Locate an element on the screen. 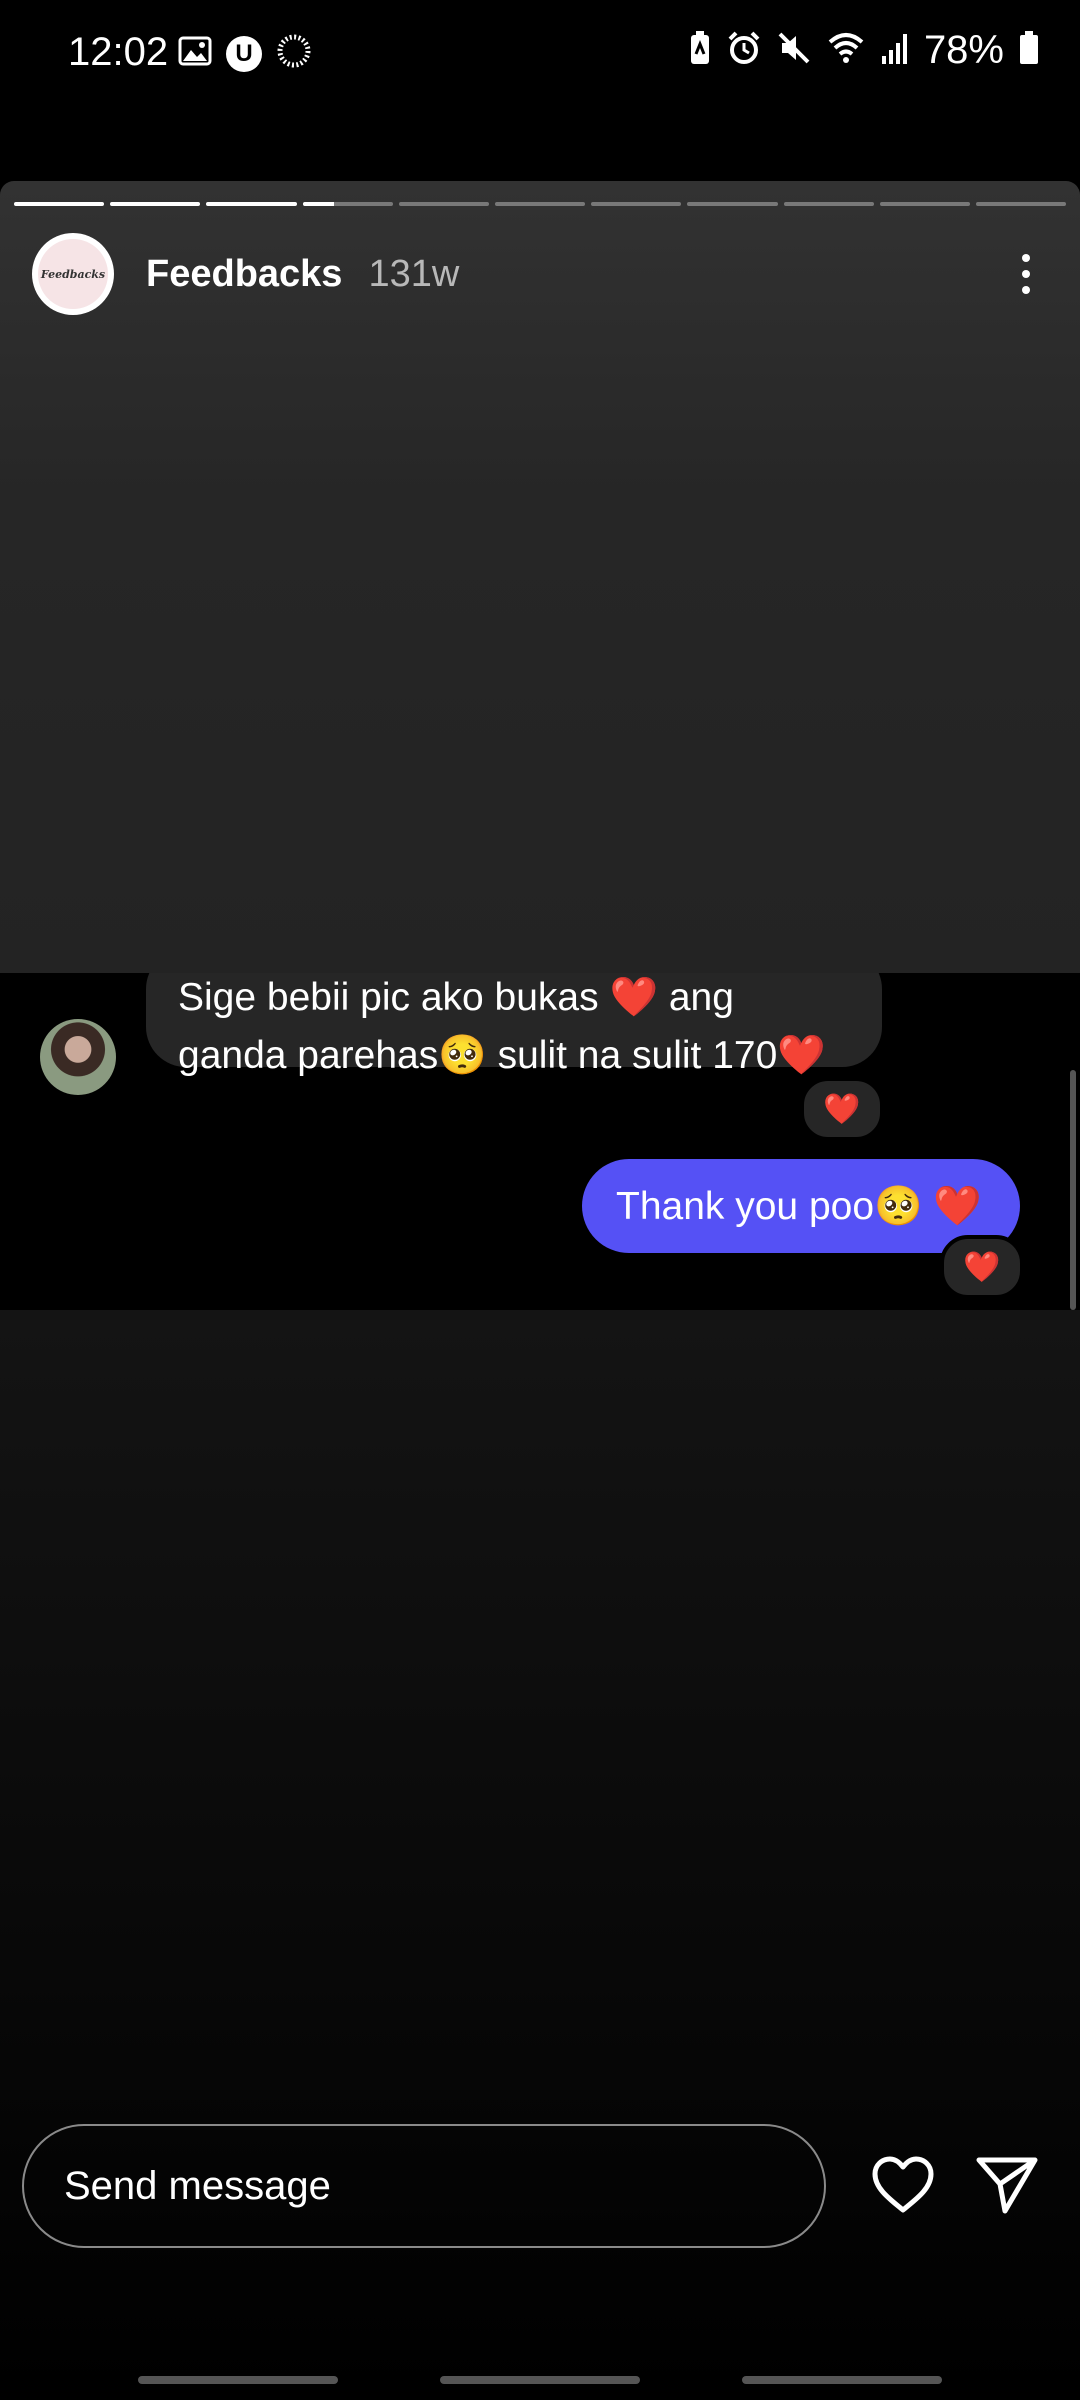  story-time-ago: 131w is located at coordinates (414, 273).